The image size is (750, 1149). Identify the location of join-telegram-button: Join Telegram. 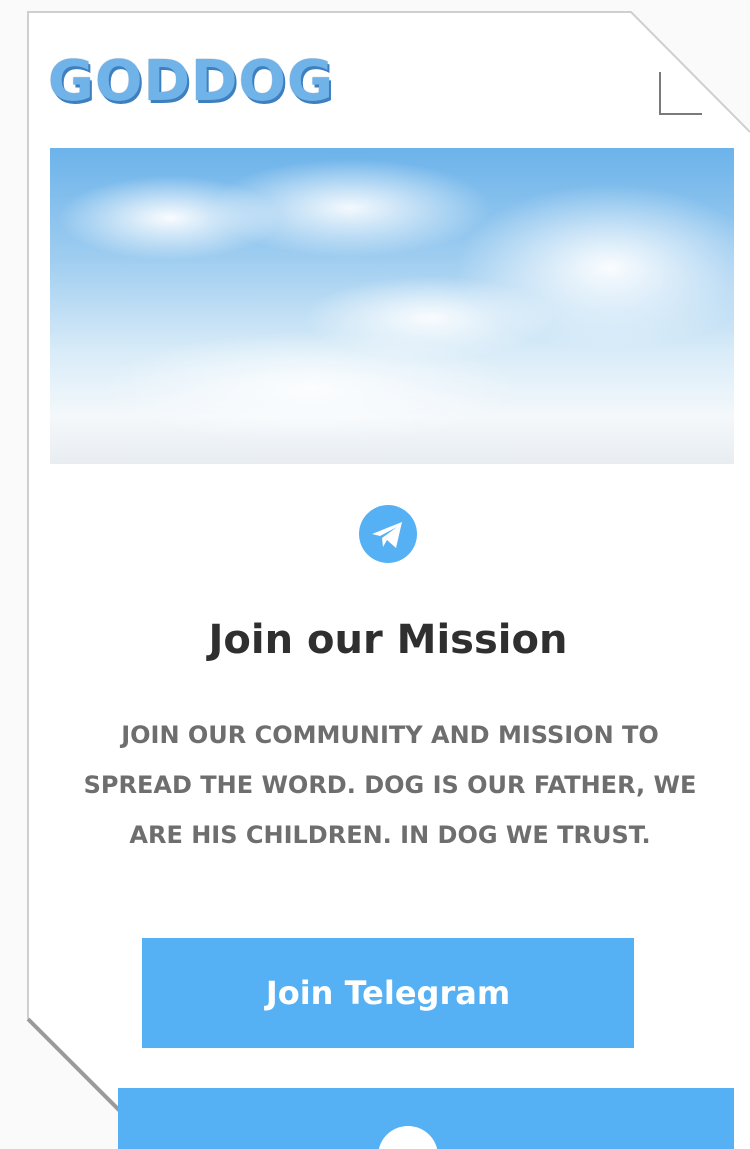
(388, 993).